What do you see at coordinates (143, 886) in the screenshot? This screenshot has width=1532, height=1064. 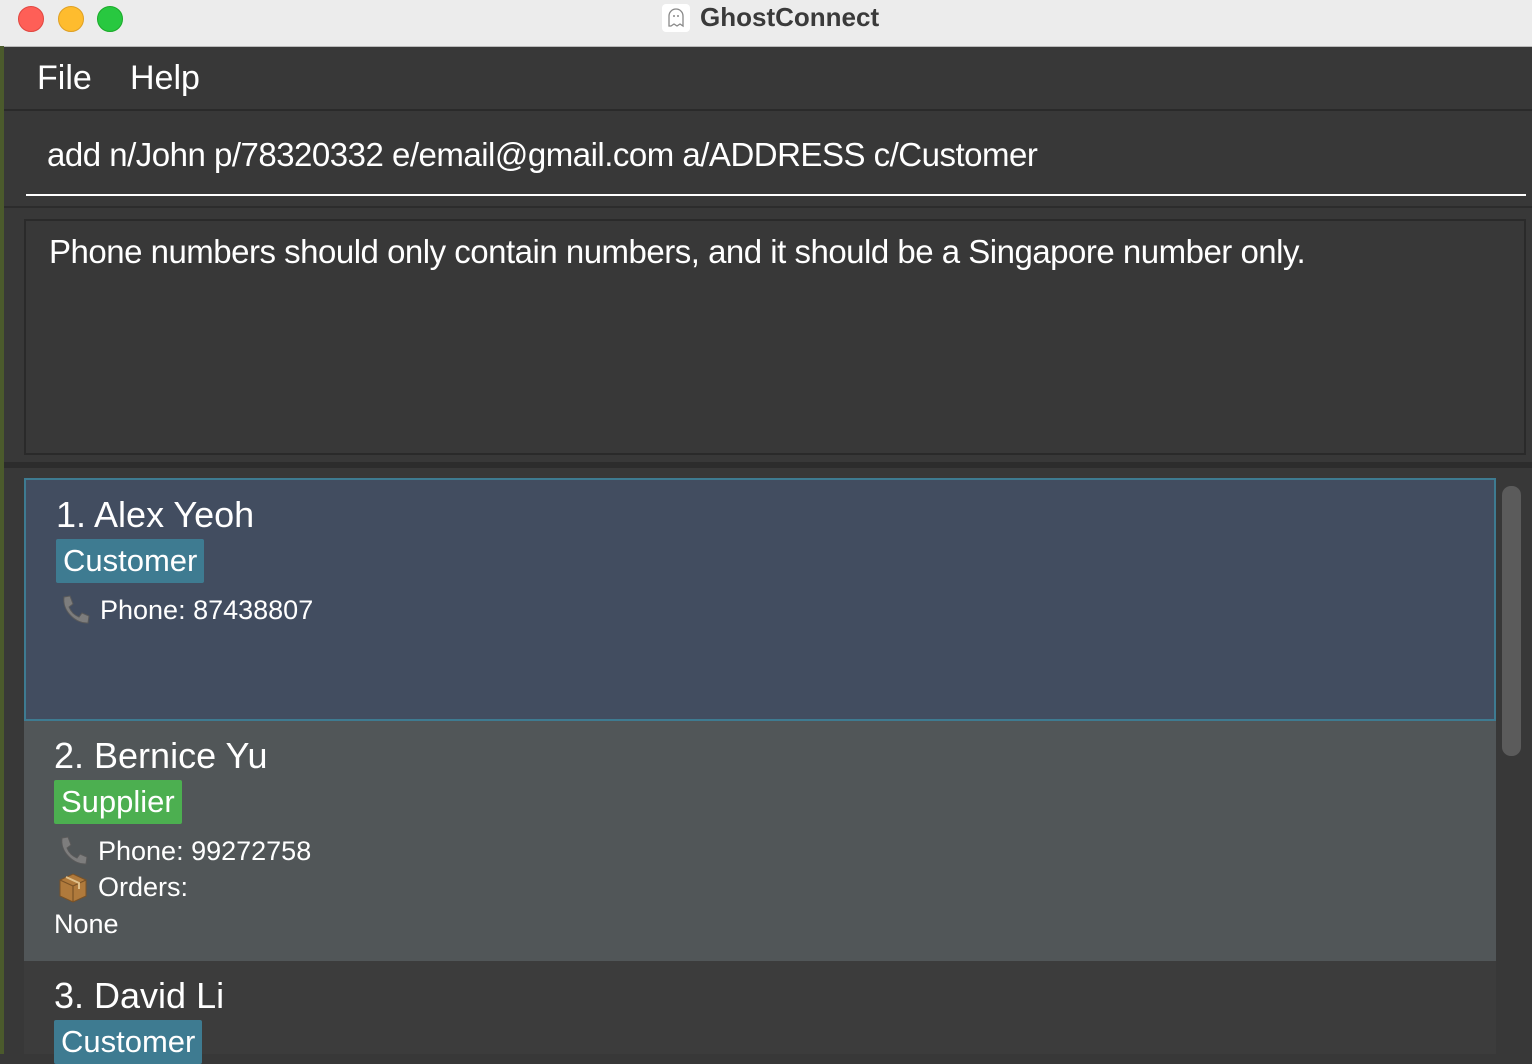 I see `contact-orders-label: Orders:` at bounding box center [143, 886].